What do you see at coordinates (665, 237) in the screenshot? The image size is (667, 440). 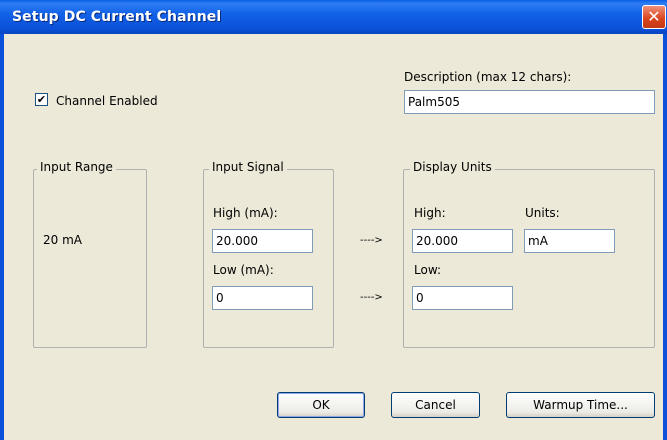 I see `window-frame-right` at bounding box center [665, 237].